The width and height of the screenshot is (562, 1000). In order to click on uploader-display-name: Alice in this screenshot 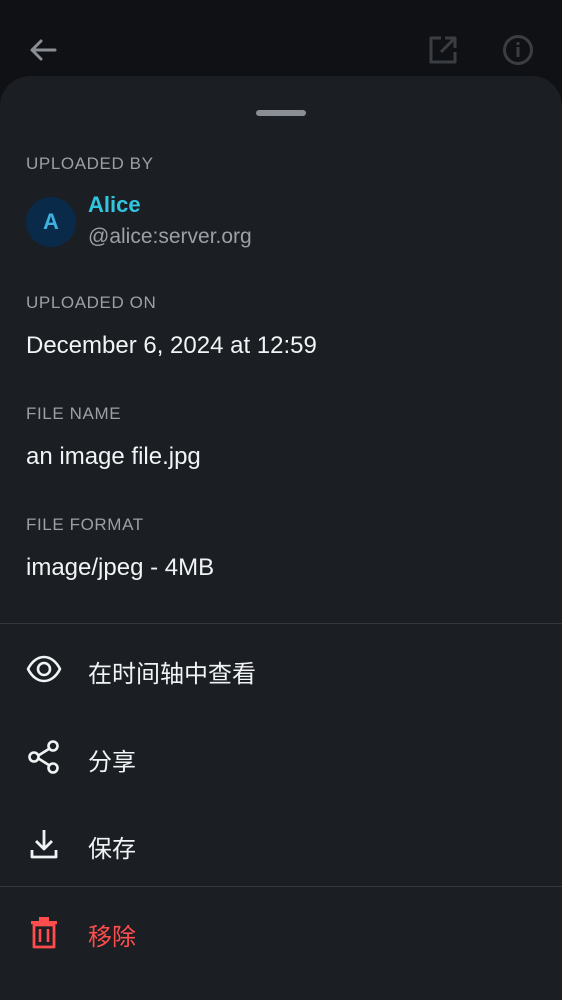, I will do `click(114, 204)`.